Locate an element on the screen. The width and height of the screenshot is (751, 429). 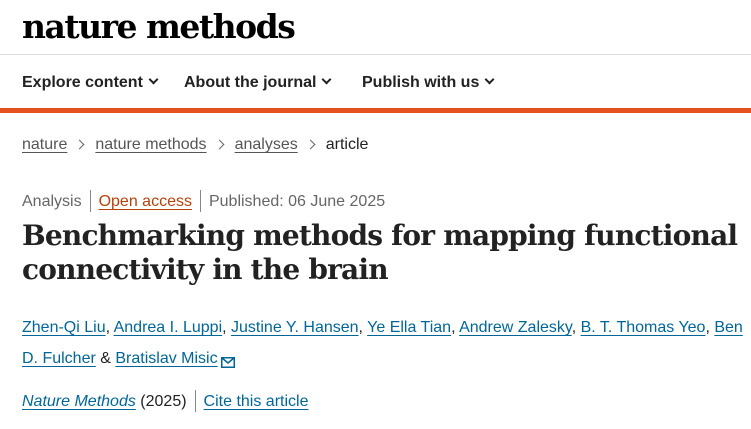
nav-label: About the journal is located at coordinates (250, 82).